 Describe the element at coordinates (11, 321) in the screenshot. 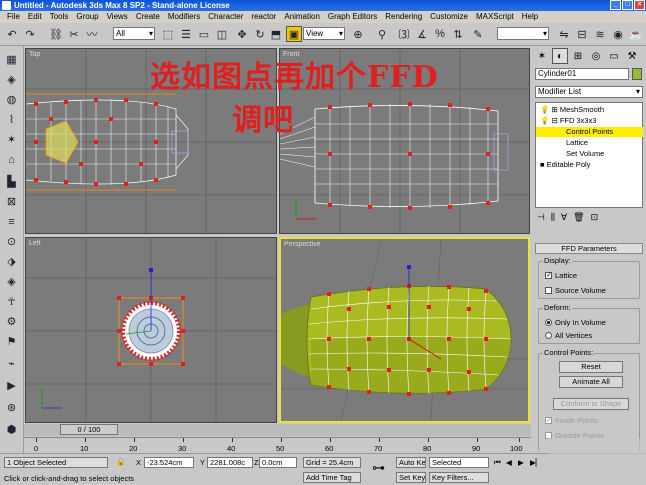

I see `motor-icon: ⚙` at that location.